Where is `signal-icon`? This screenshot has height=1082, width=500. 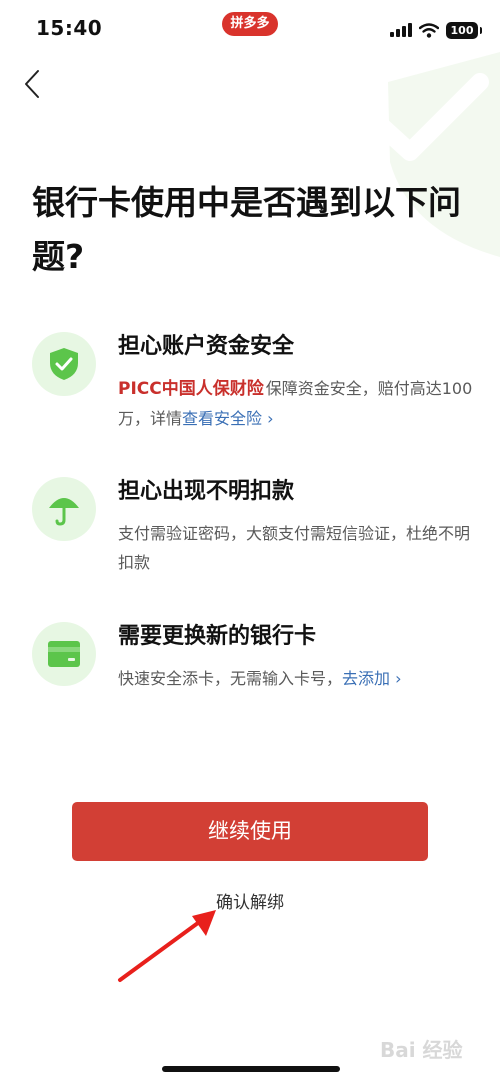
signal-icon is located at coordinates (401, 30).